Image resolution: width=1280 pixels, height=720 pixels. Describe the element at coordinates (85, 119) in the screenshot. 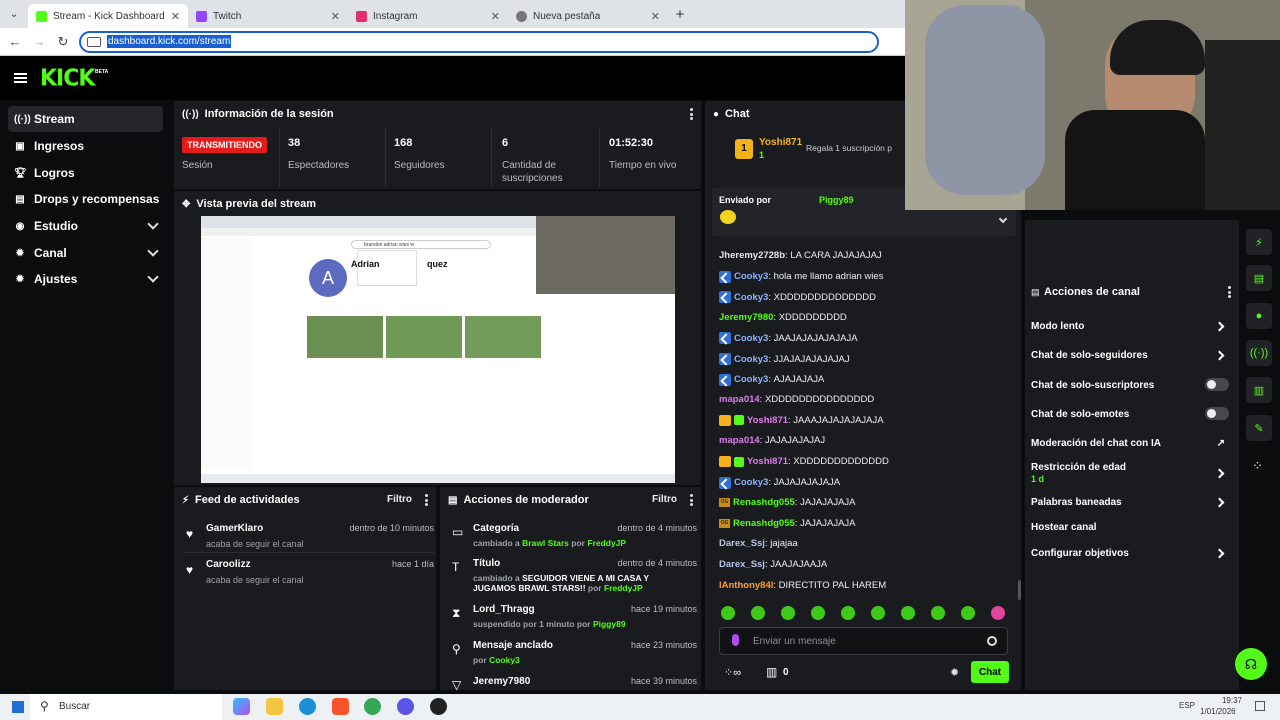

I see `sidebar-item-stream: ((·)) Stream` at that location.